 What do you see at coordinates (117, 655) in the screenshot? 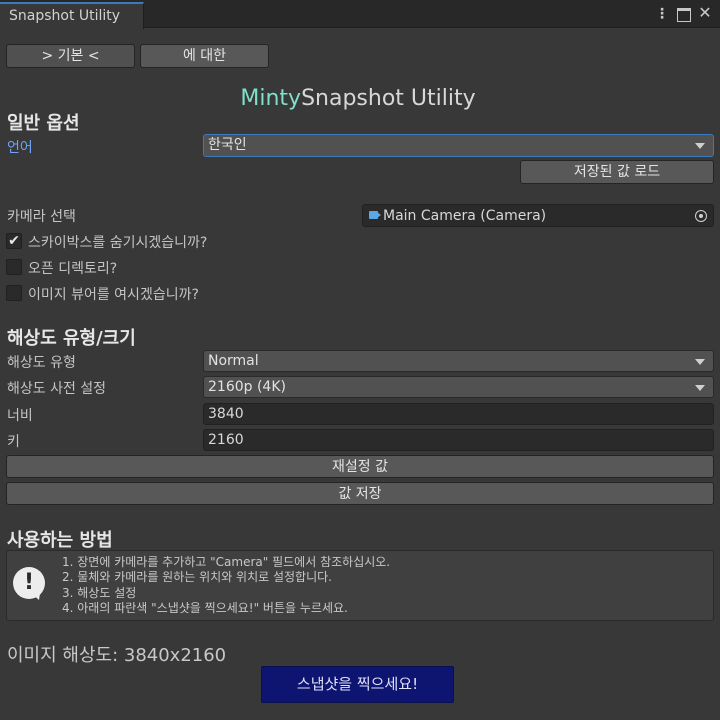
I see `image-resolution-text: 이미지 해상도: 3840x2160` at bounding box center [117, 655].